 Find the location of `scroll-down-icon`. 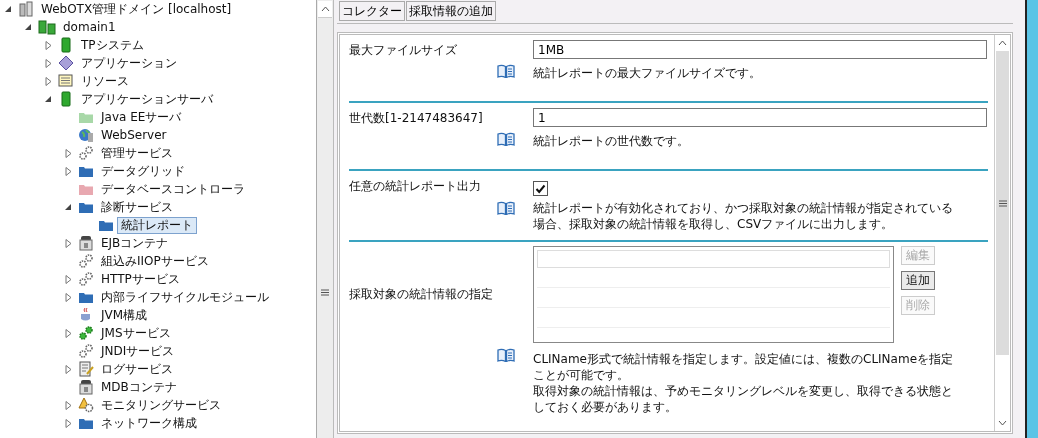

scroll-down-icon is located at coordinates (1002, 423).